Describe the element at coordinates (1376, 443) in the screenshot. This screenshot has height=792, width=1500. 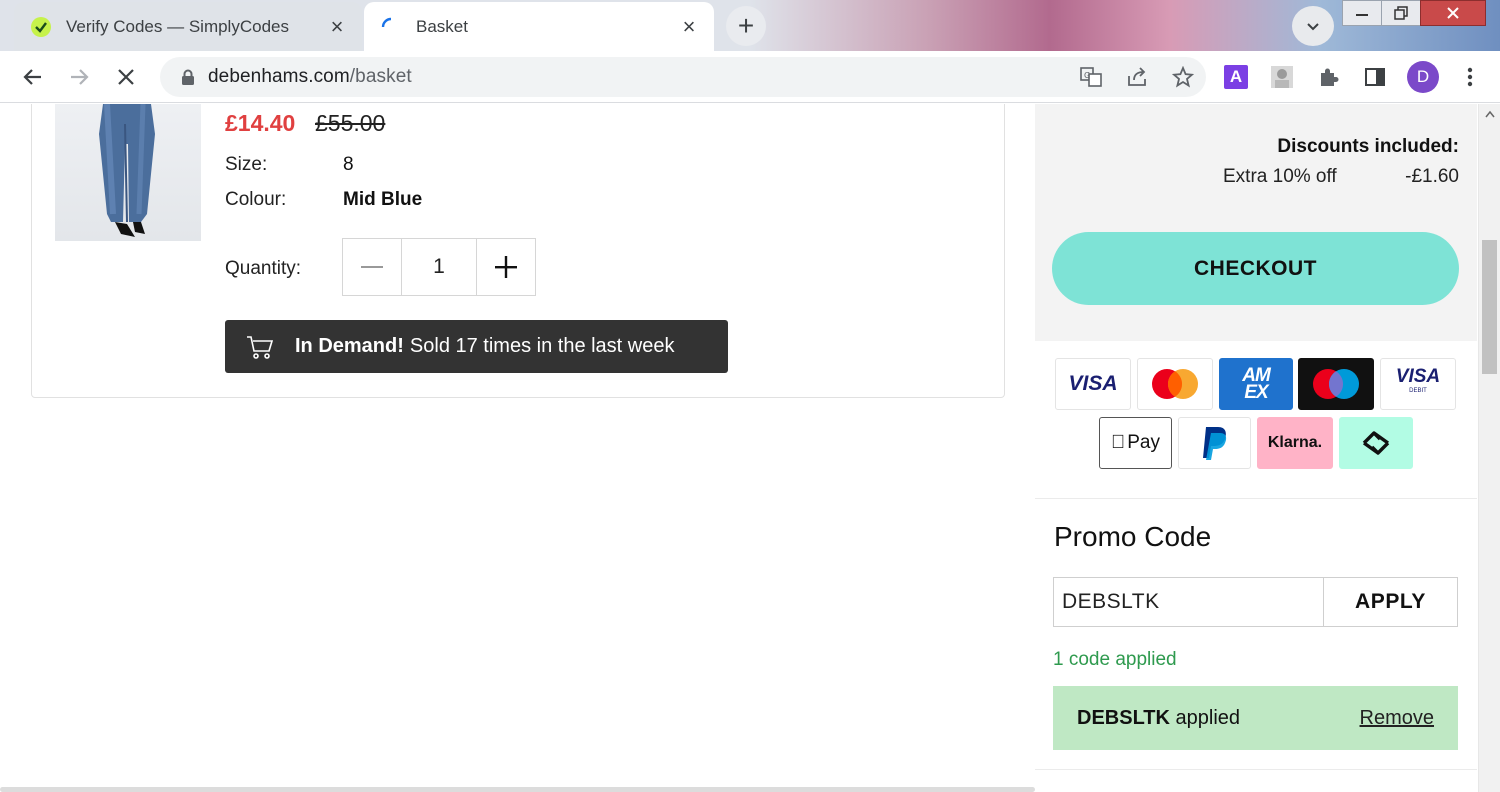
I see `clearpay-icon` at that location.